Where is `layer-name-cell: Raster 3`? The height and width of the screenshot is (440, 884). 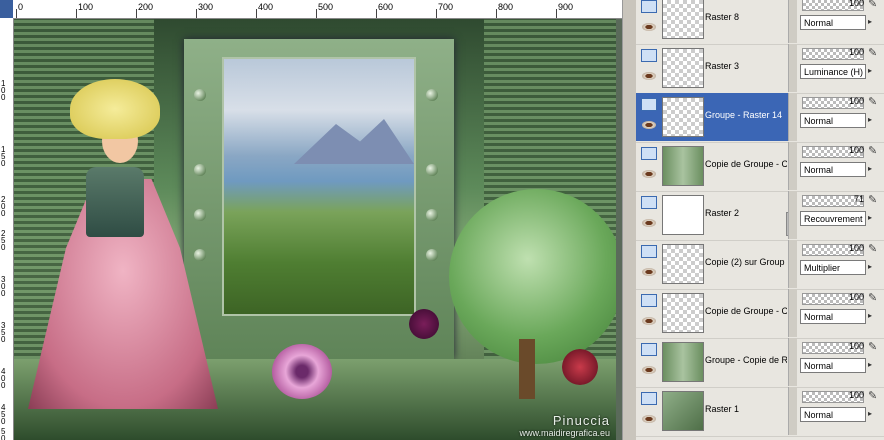 layer-name-cell: Raster 3 is located at coordinates (712, 68).